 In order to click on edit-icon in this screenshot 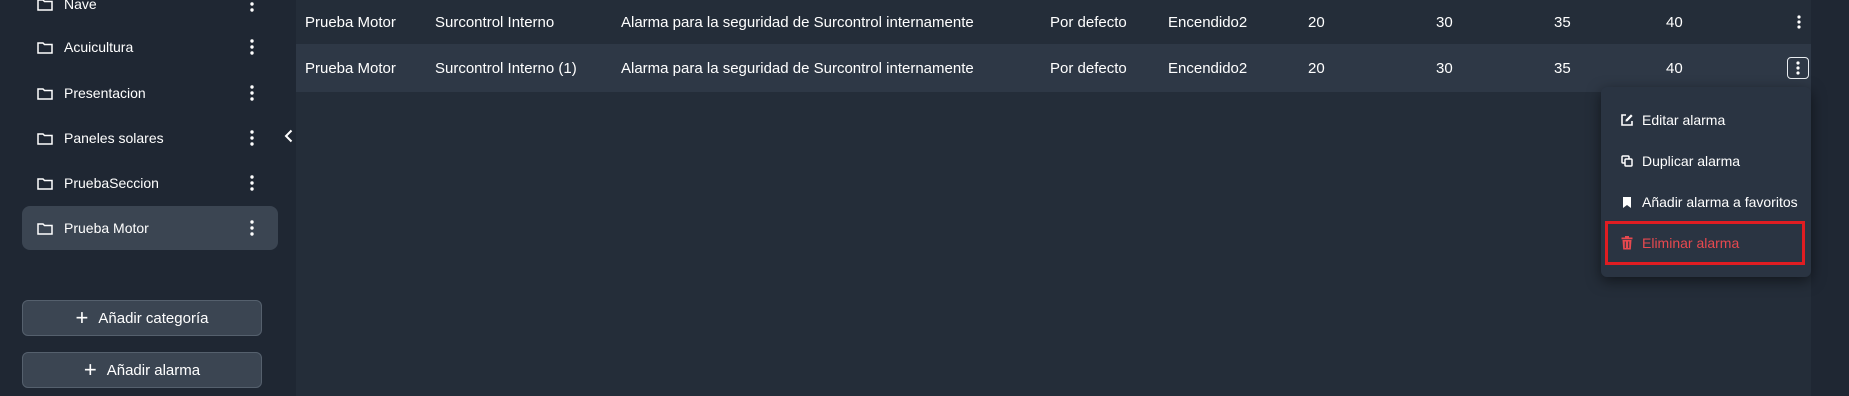, I will do `click(1627, 120)`.